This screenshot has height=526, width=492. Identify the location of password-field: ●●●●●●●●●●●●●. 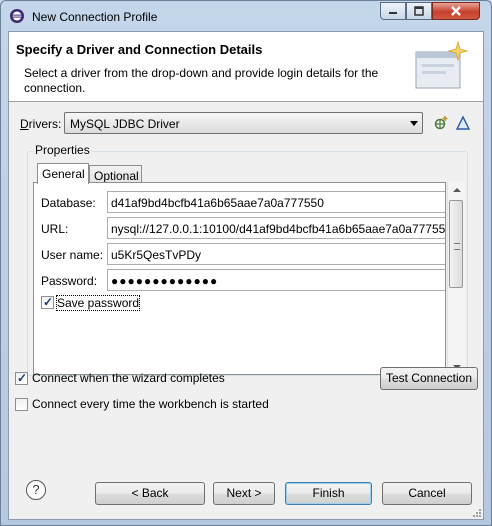
(276, 280).